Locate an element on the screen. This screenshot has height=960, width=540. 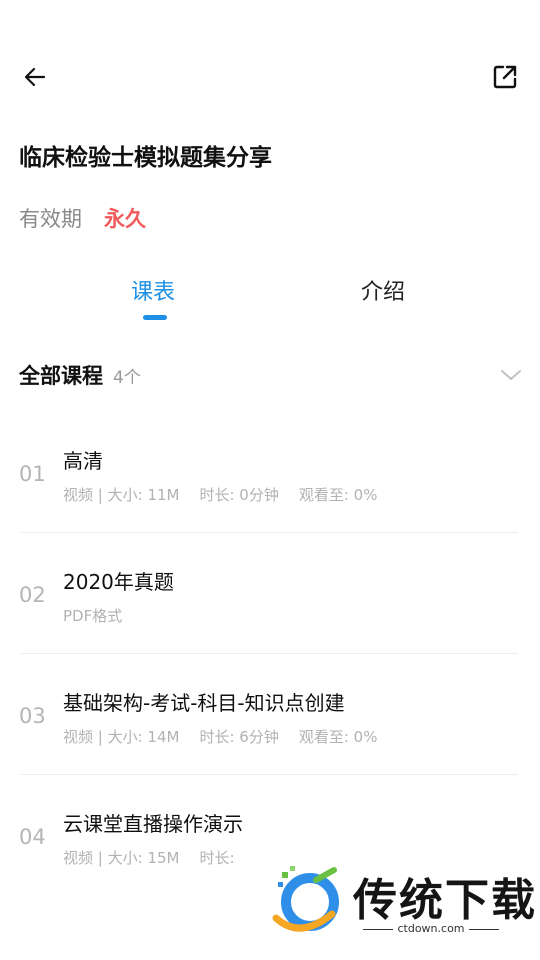
lesson-meta: PDF格式 is located at coordinates (92, 615).